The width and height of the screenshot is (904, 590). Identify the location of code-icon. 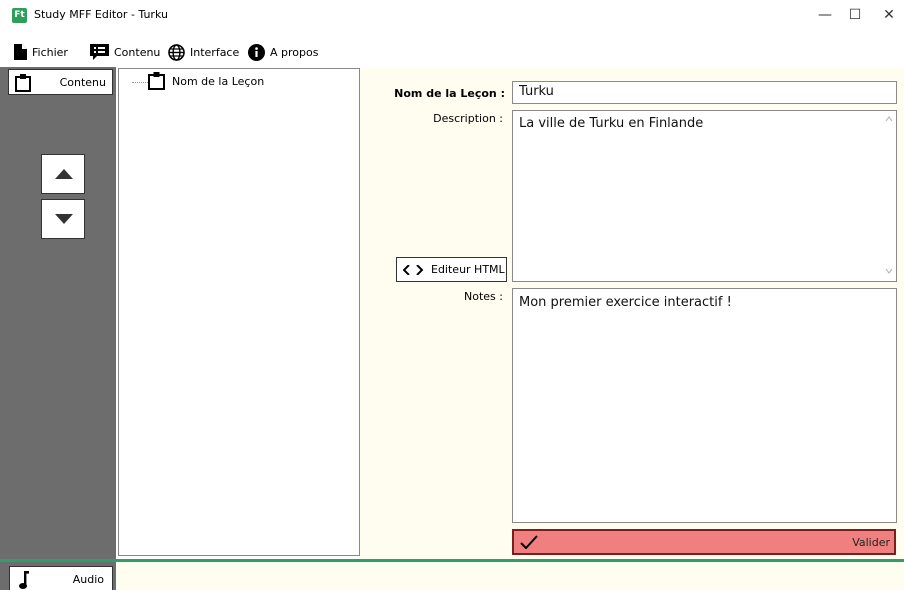
(413, 269).